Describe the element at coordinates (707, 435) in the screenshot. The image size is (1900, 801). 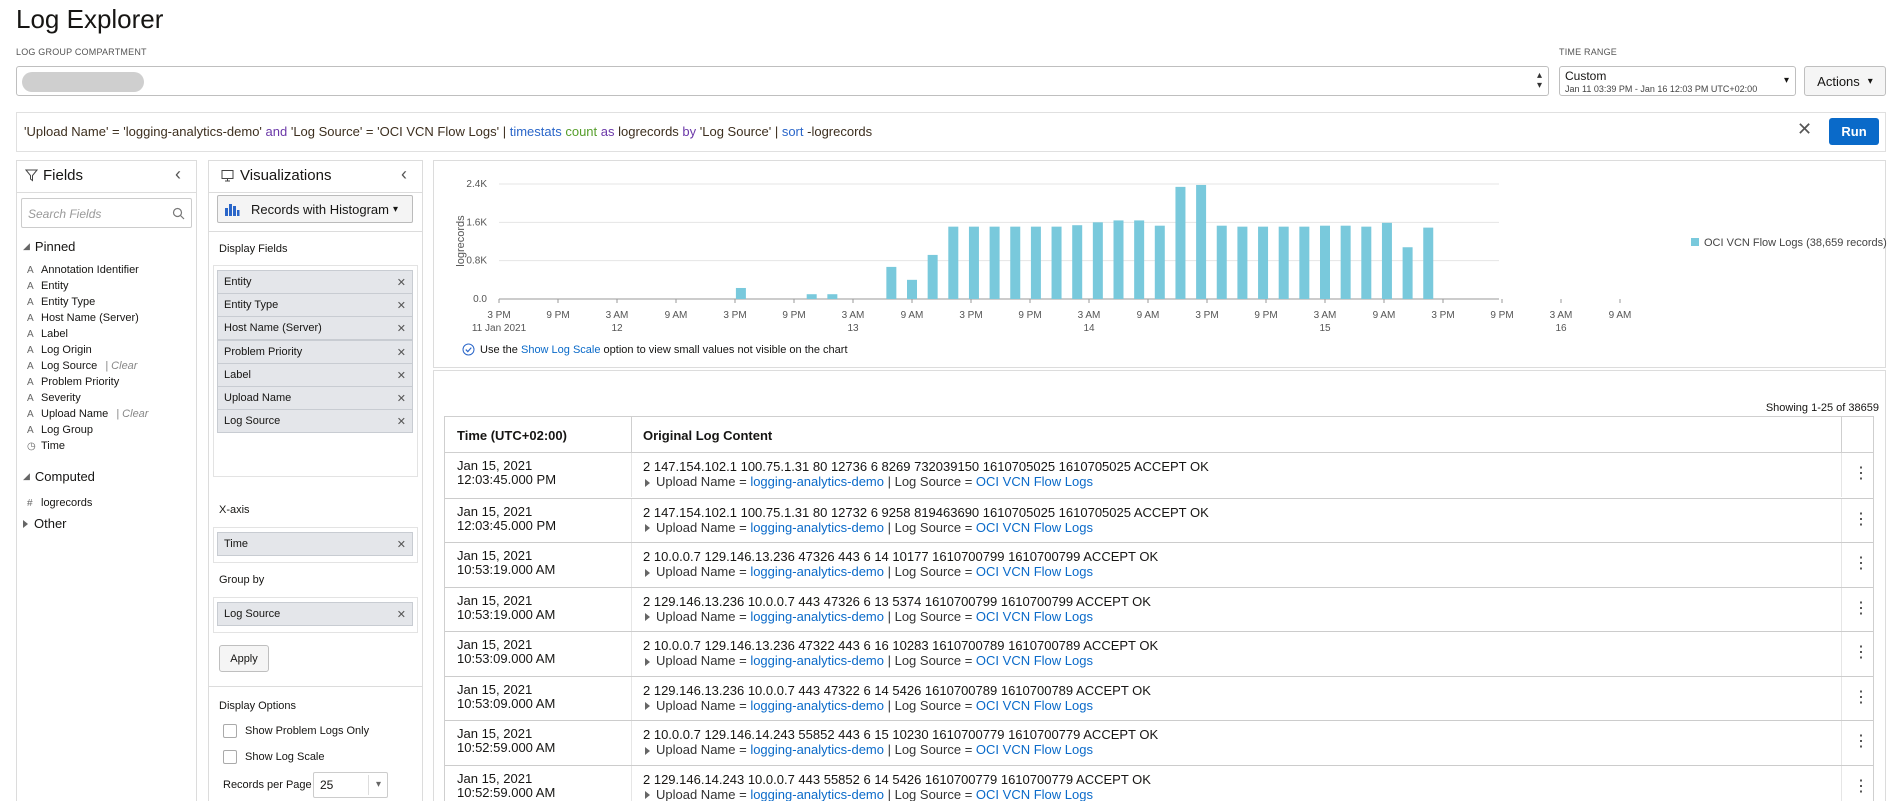
I see `col-content-header: Original Log Content` at that location.